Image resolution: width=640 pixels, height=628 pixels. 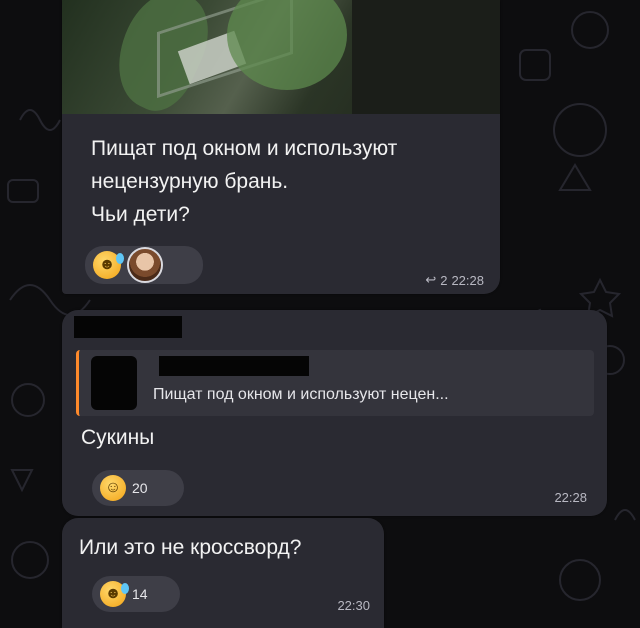 I want to click on reaction-pill: ☻ 14, so click(x=136, y=594).